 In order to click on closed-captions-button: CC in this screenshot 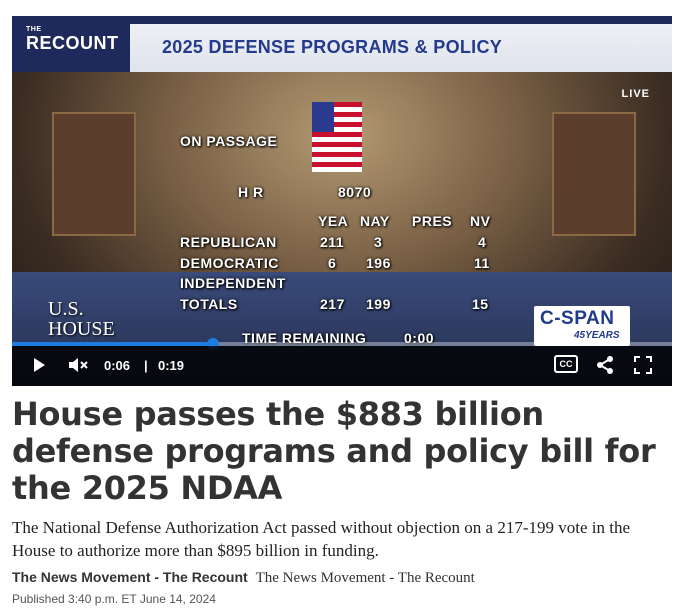, I will do `click(566, 364)`.